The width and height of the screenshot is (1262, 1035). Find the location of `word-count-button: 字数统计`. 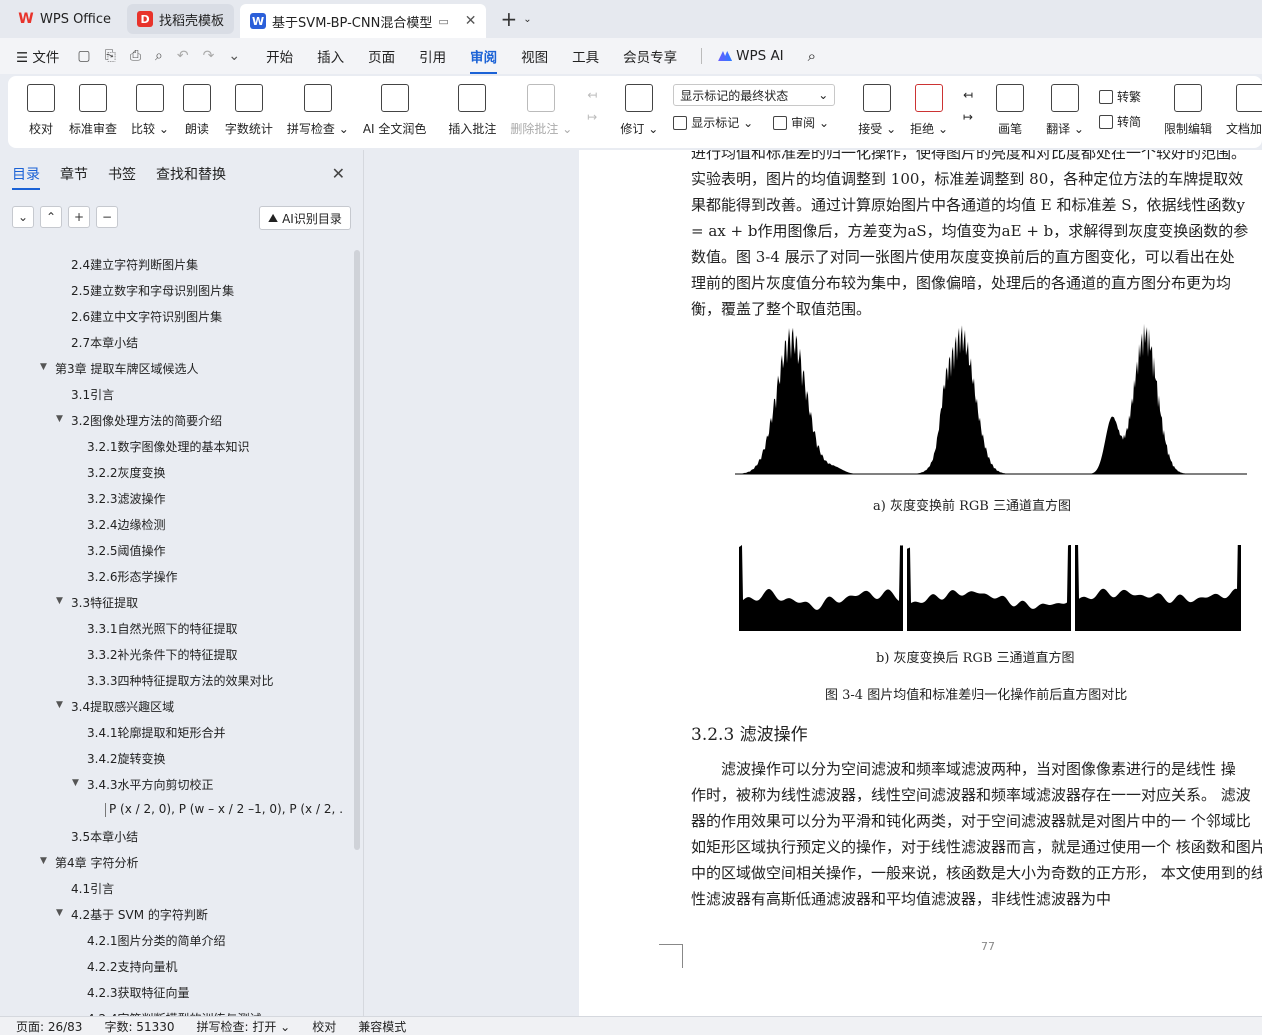

word-count-button: 字数统计 is located at coordinates (249, 110).